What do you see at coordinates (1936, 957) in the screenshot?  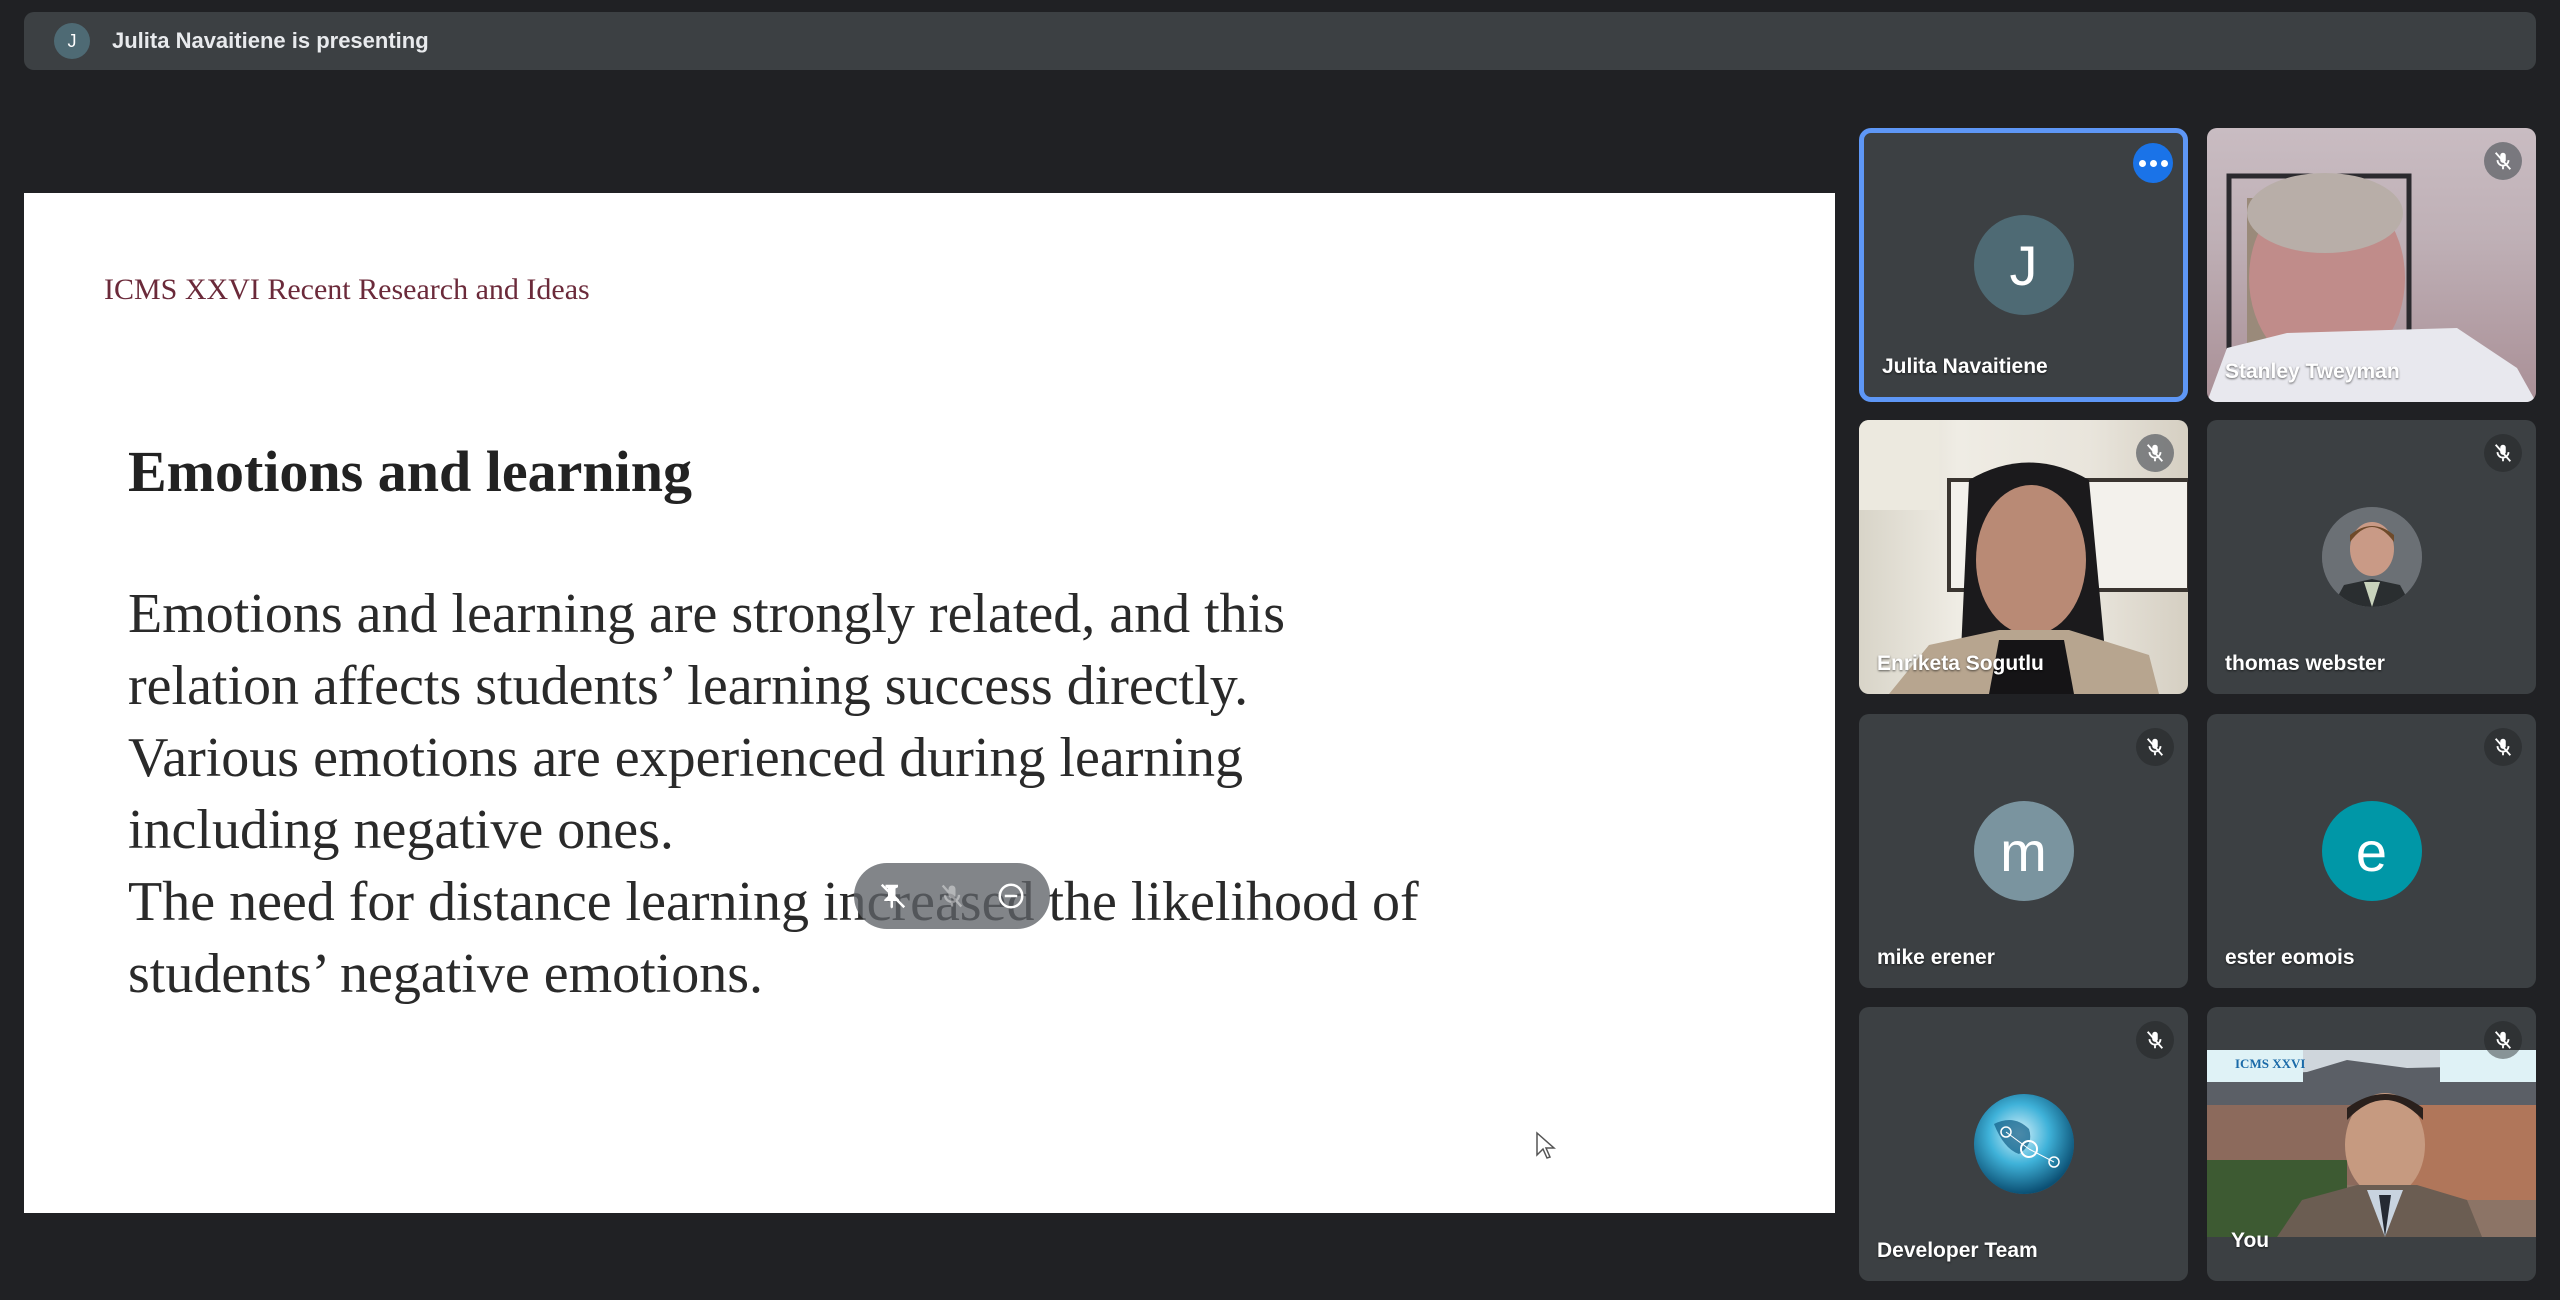 I see `participant-name: mike erener` at bounding box center [1936, 957].